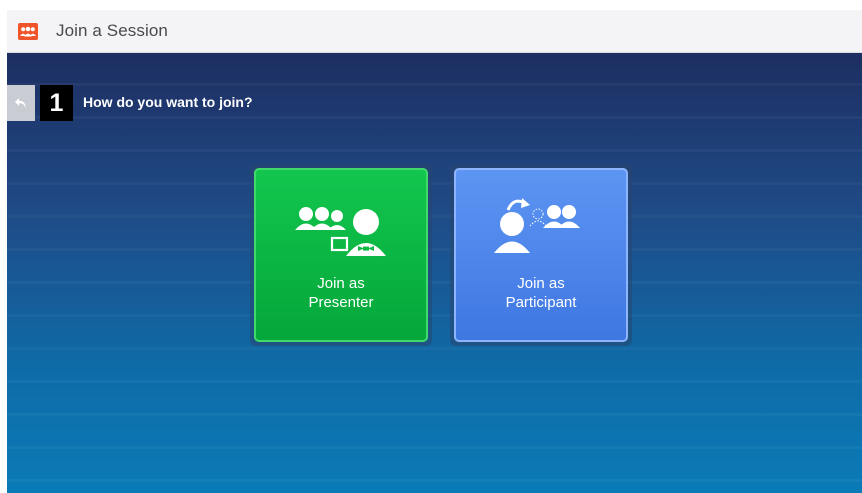 Image resolution: width=862 pixels, height=493 pixels. I want to click on participant-label: Join as Participant, so click(541, 293).